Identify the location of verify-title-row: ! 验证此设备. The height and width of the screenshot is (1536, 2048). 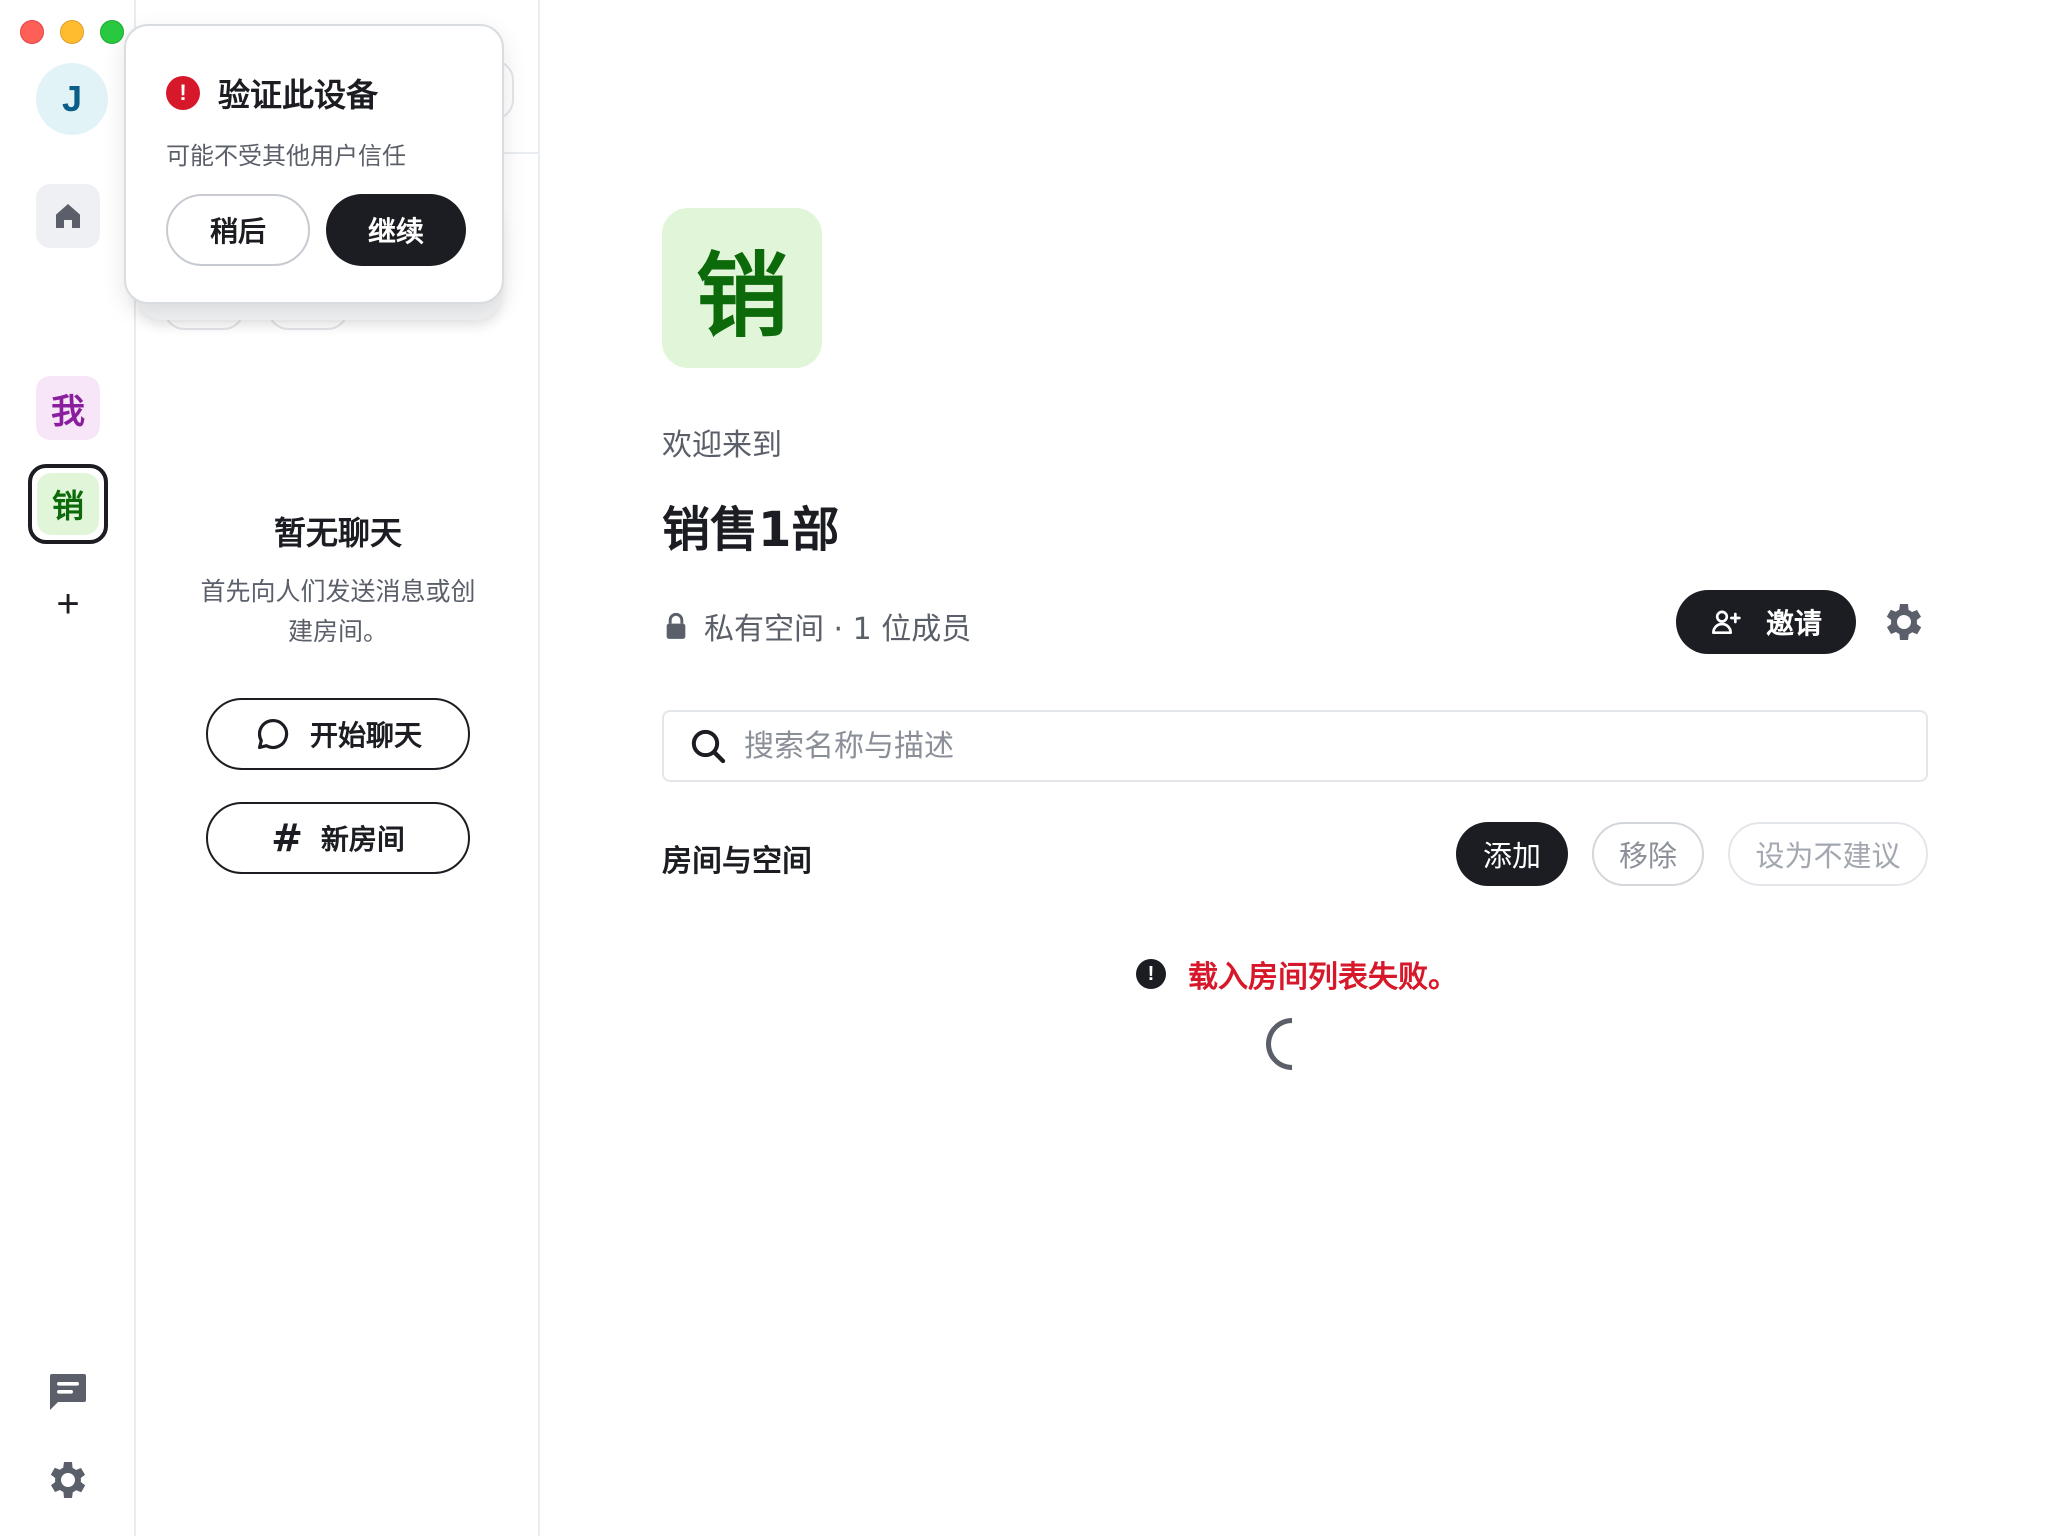
(272, 93).